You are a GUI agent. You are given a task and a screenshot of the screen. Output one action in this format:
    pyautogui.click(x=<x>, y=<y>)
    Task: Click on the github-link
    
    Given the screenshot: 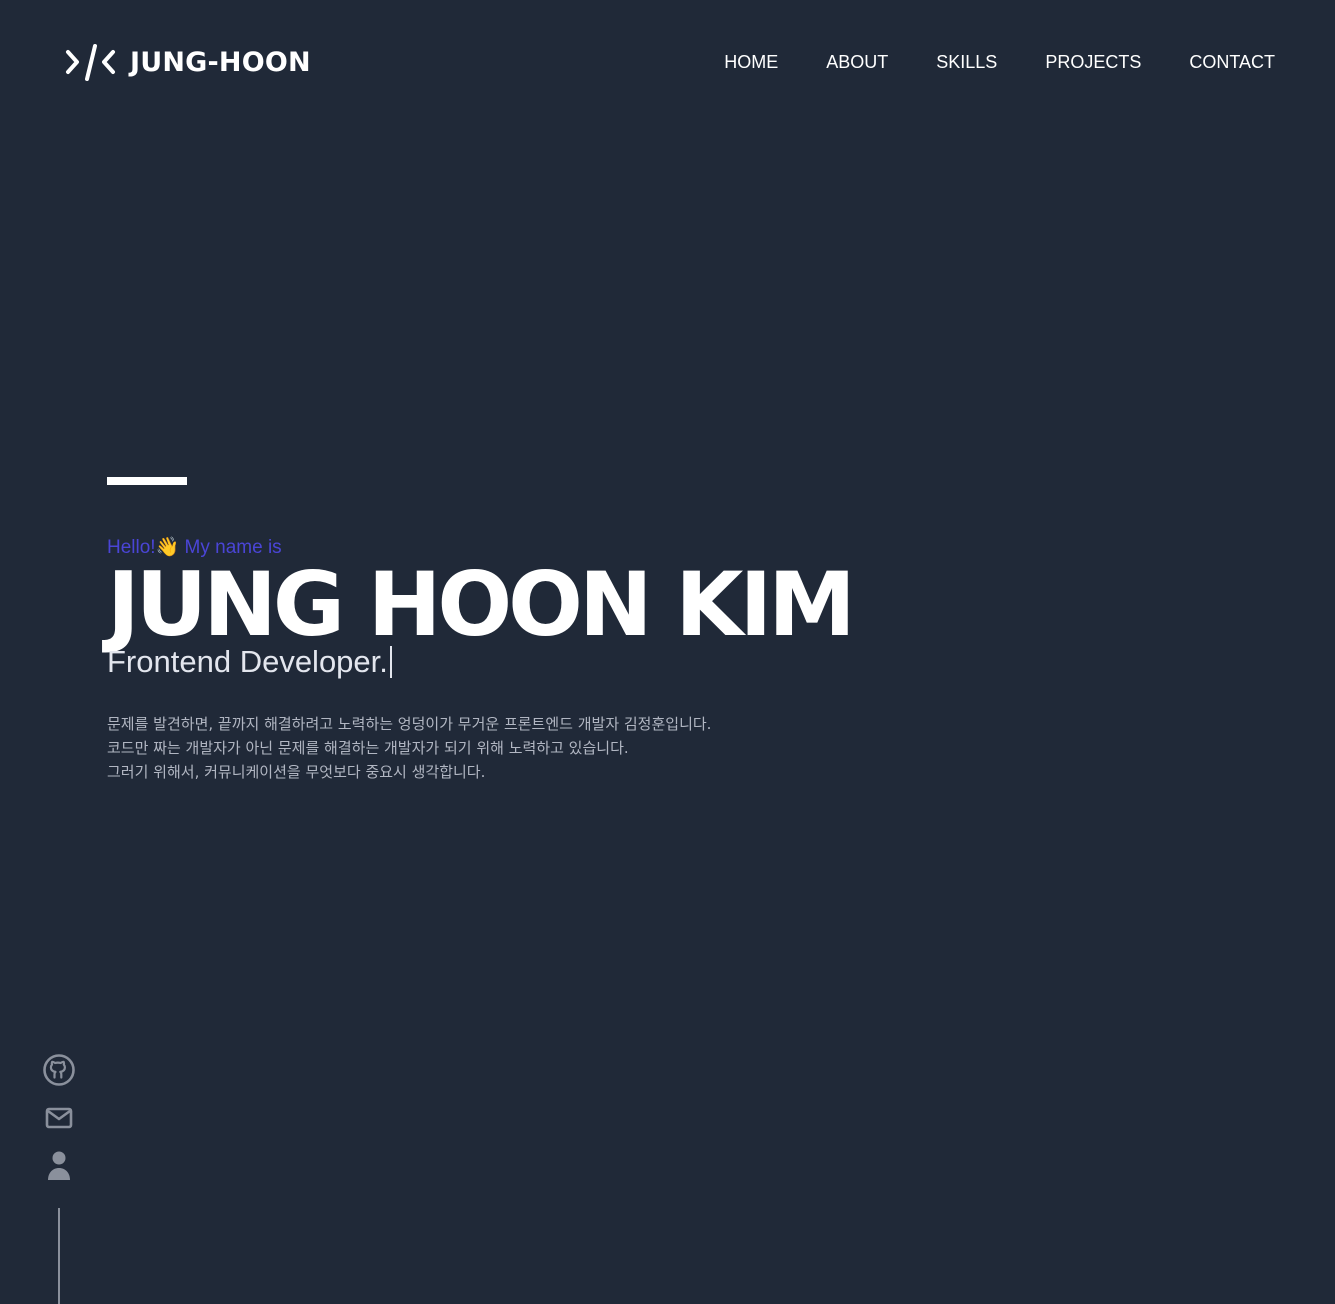 What is the action you would take?
    pyautogui.click(x=59, y=1072)
    